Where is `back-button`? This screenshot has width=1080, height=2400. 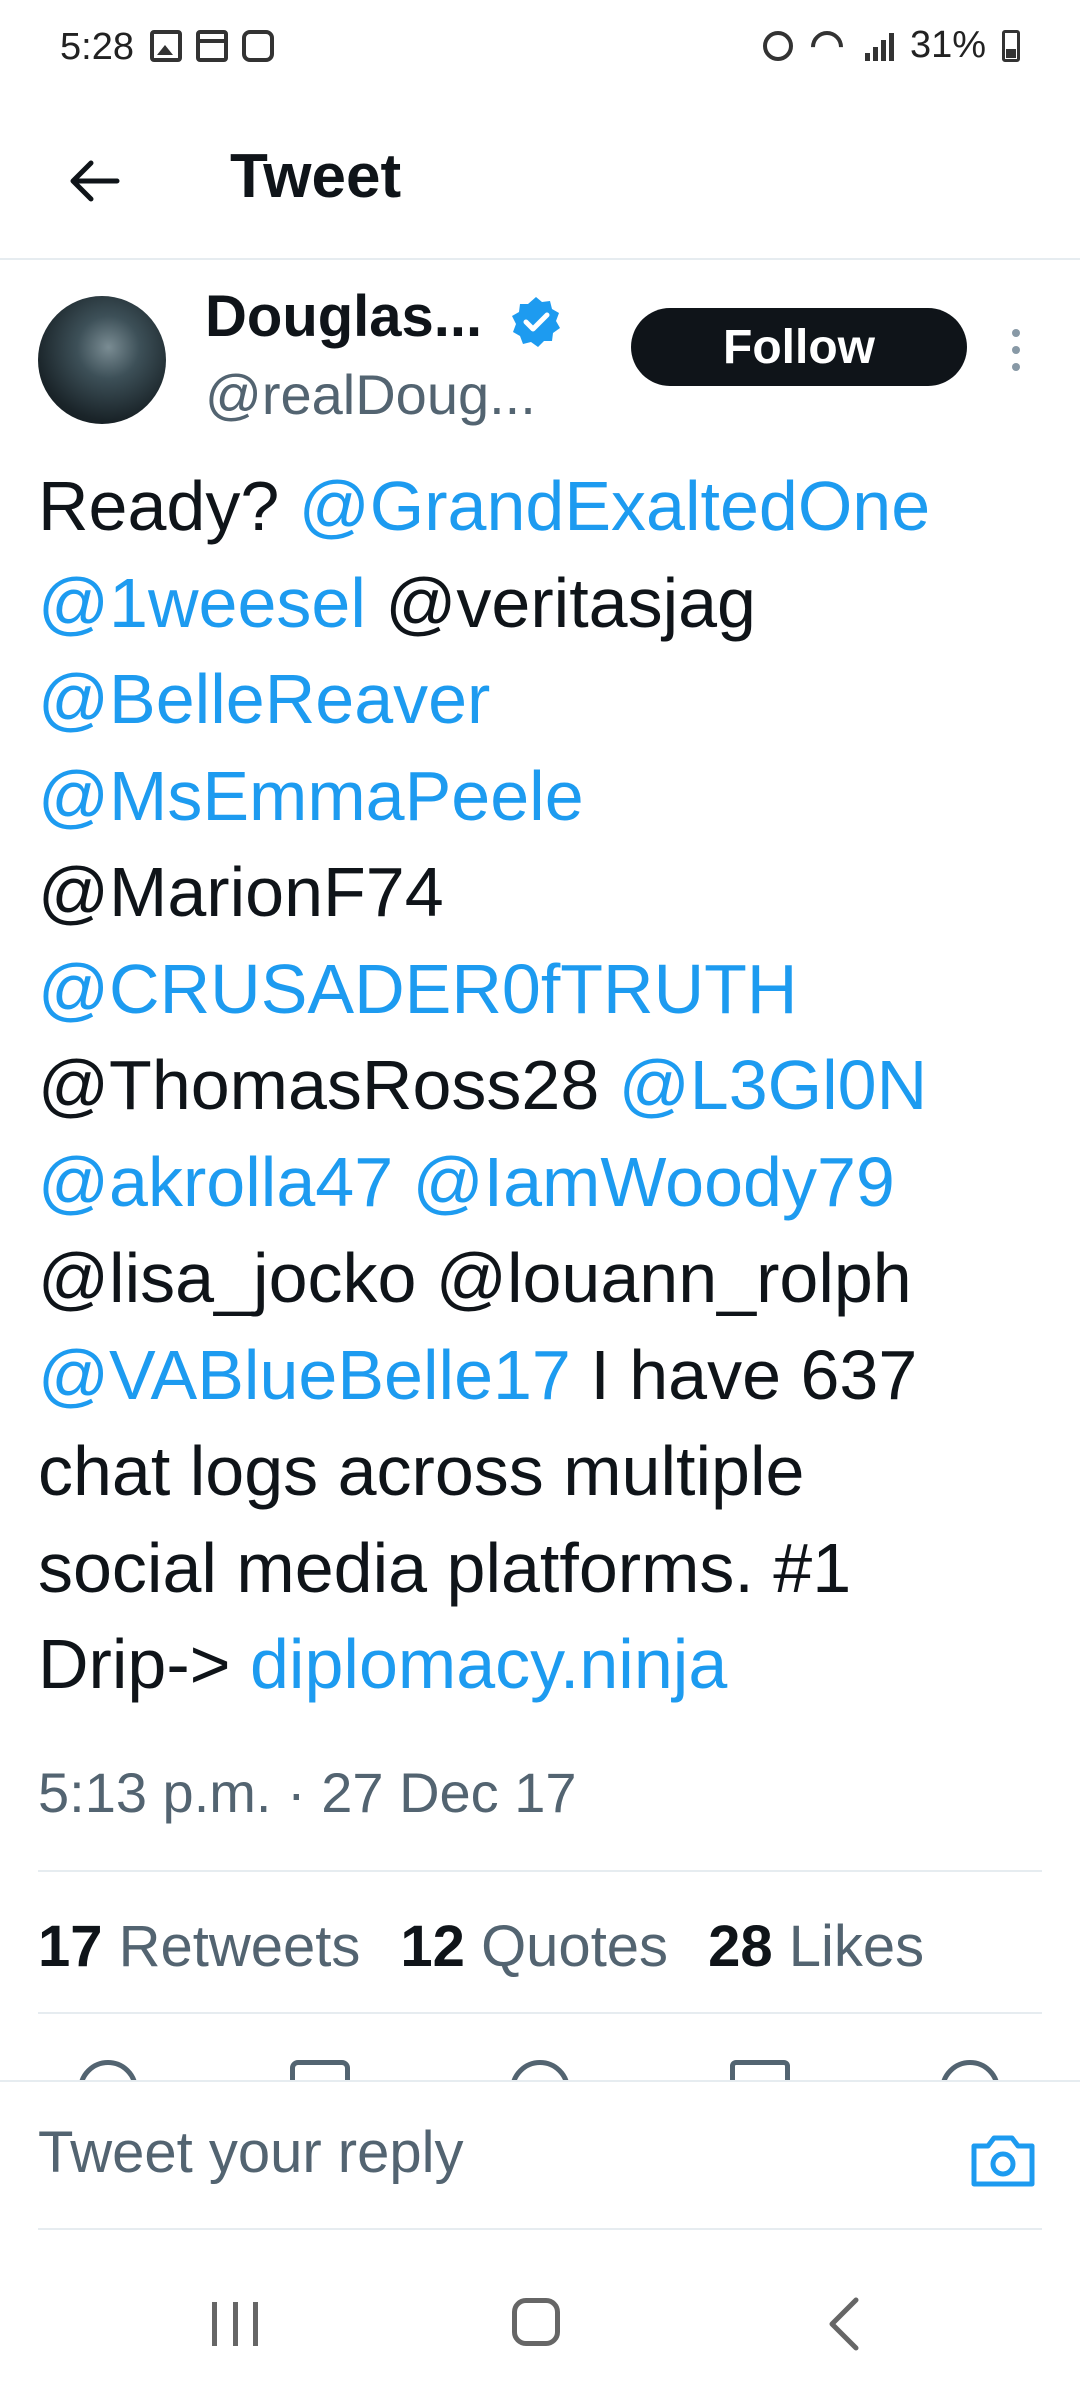 back-button is located at coordinates (93, 181).